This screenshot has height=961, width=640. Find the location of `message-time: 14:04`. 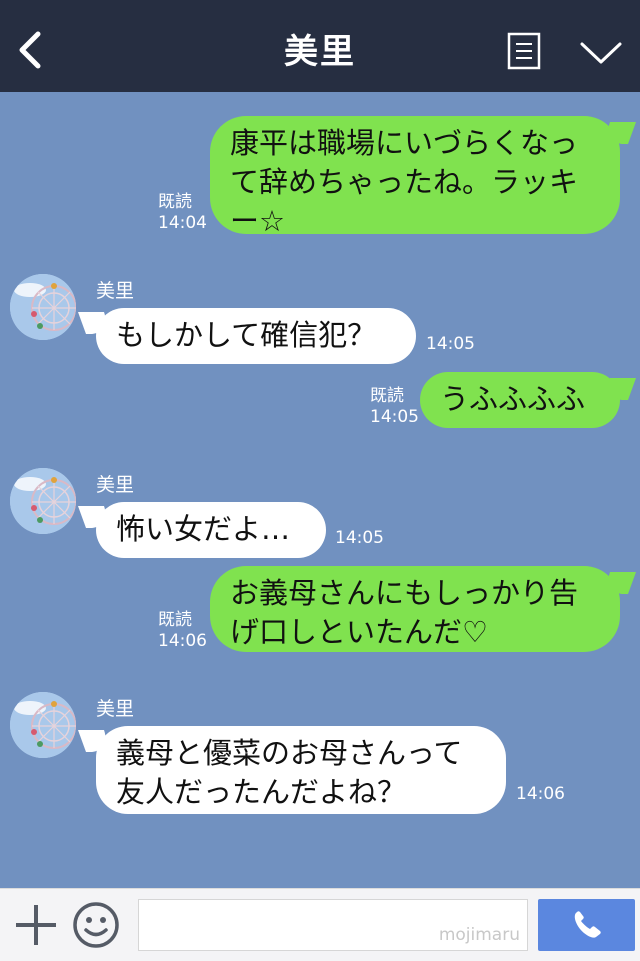

message-time: 14:04 is located at coordinates (182, 223).